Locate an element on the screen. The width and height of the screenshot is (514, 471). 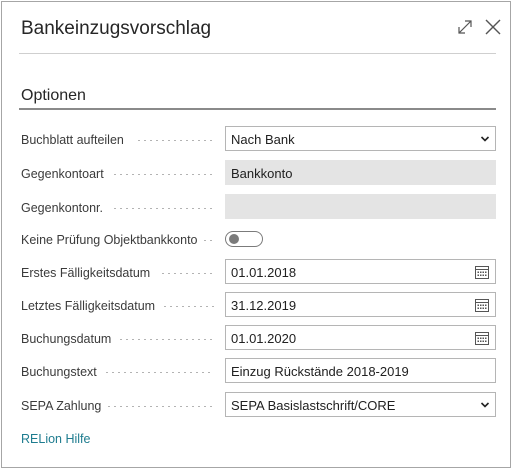
label-buchungsdatum: Buchungsdatum is located at coordinates (66, 339).